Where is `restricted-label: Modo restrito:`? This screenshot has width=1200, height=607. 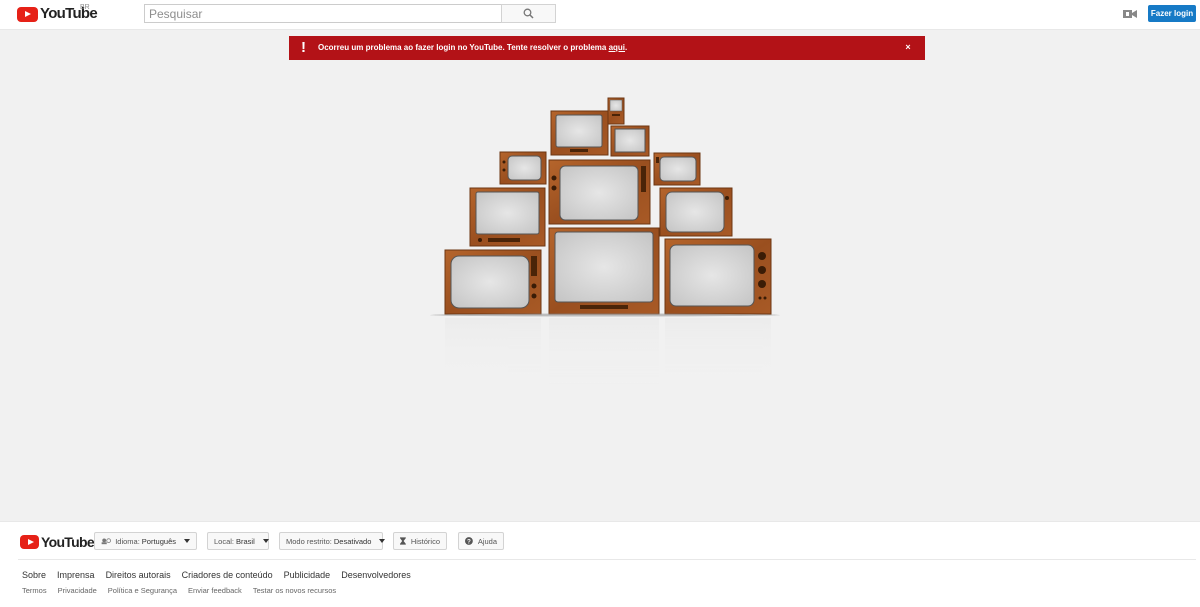
restricted-label: Modo restrito: is located at coordinates (309, 541).